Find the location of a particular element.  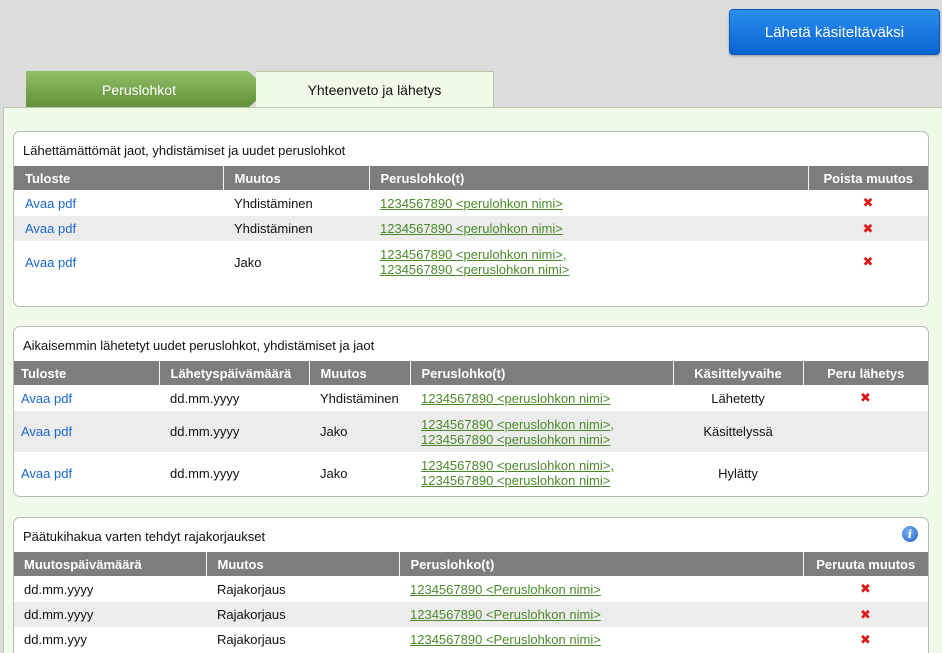

column-header: Peru lähetys is located at coordinates (865, 373).